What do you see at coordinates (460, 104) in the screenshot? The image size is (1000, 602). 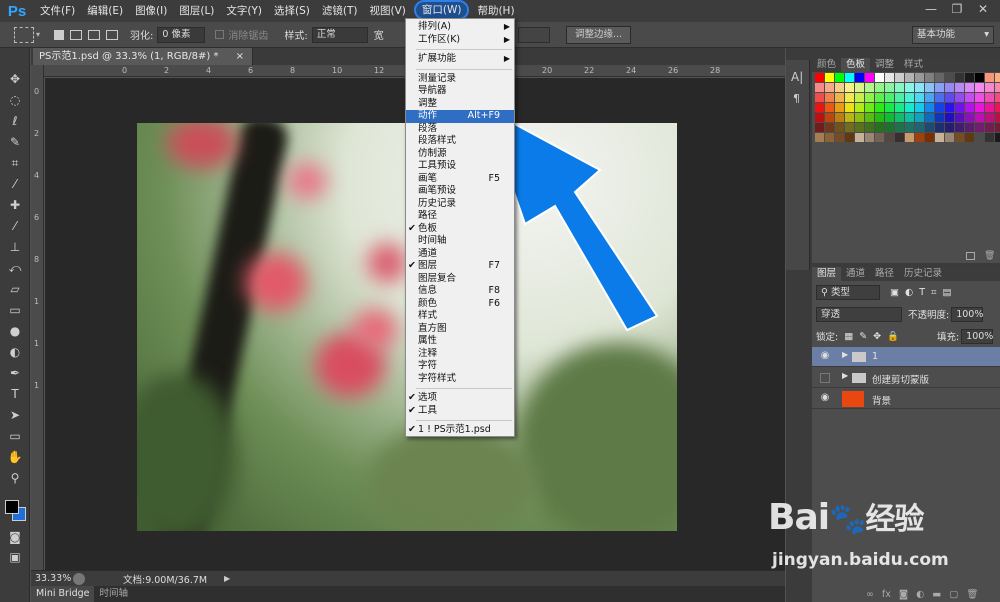 I see `window-menu-item: 调整` at bounding box center [460, 104].